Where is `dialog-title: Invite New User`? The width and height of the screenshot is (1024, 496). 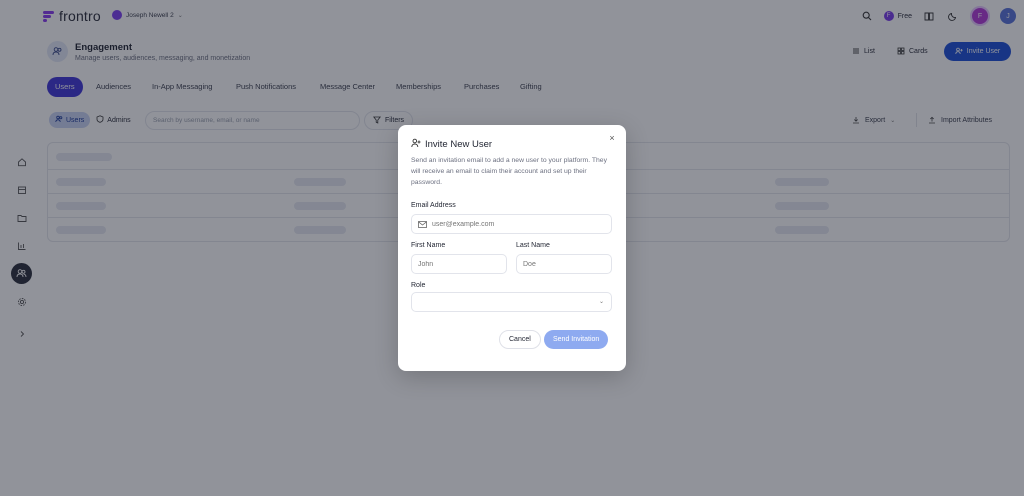 dialog-title: Invite New User is located at coordinates (451, 144).